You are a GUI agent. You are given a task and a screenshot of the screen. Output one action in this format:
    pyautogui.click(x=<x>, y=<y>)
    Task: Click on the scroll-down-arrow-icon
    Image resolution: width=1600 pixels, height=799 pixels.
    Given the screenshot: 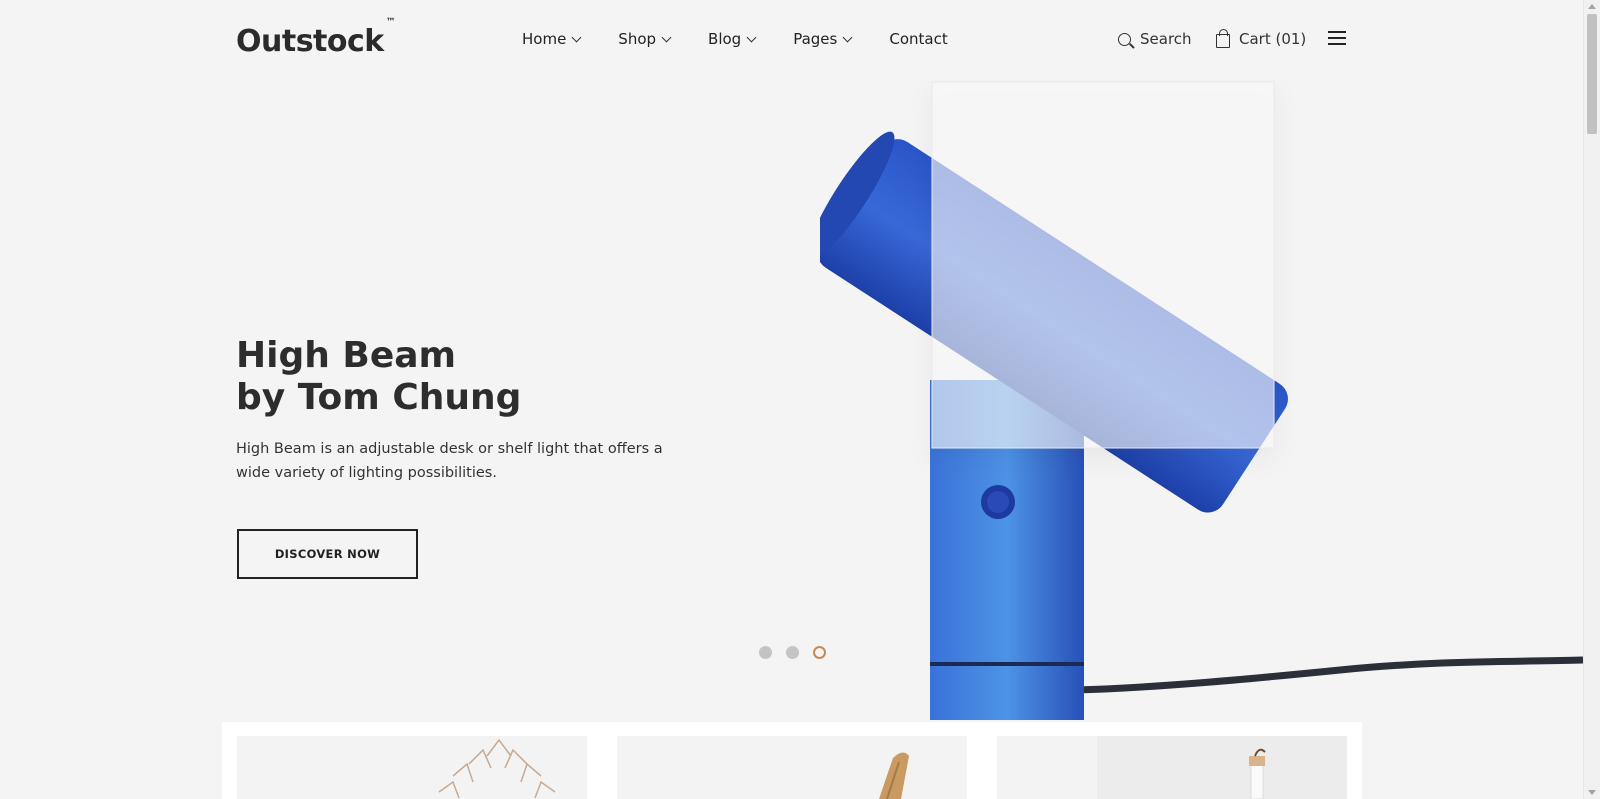 What is the action you would take?
    pyautogui.click(x=1592, y=792)
    